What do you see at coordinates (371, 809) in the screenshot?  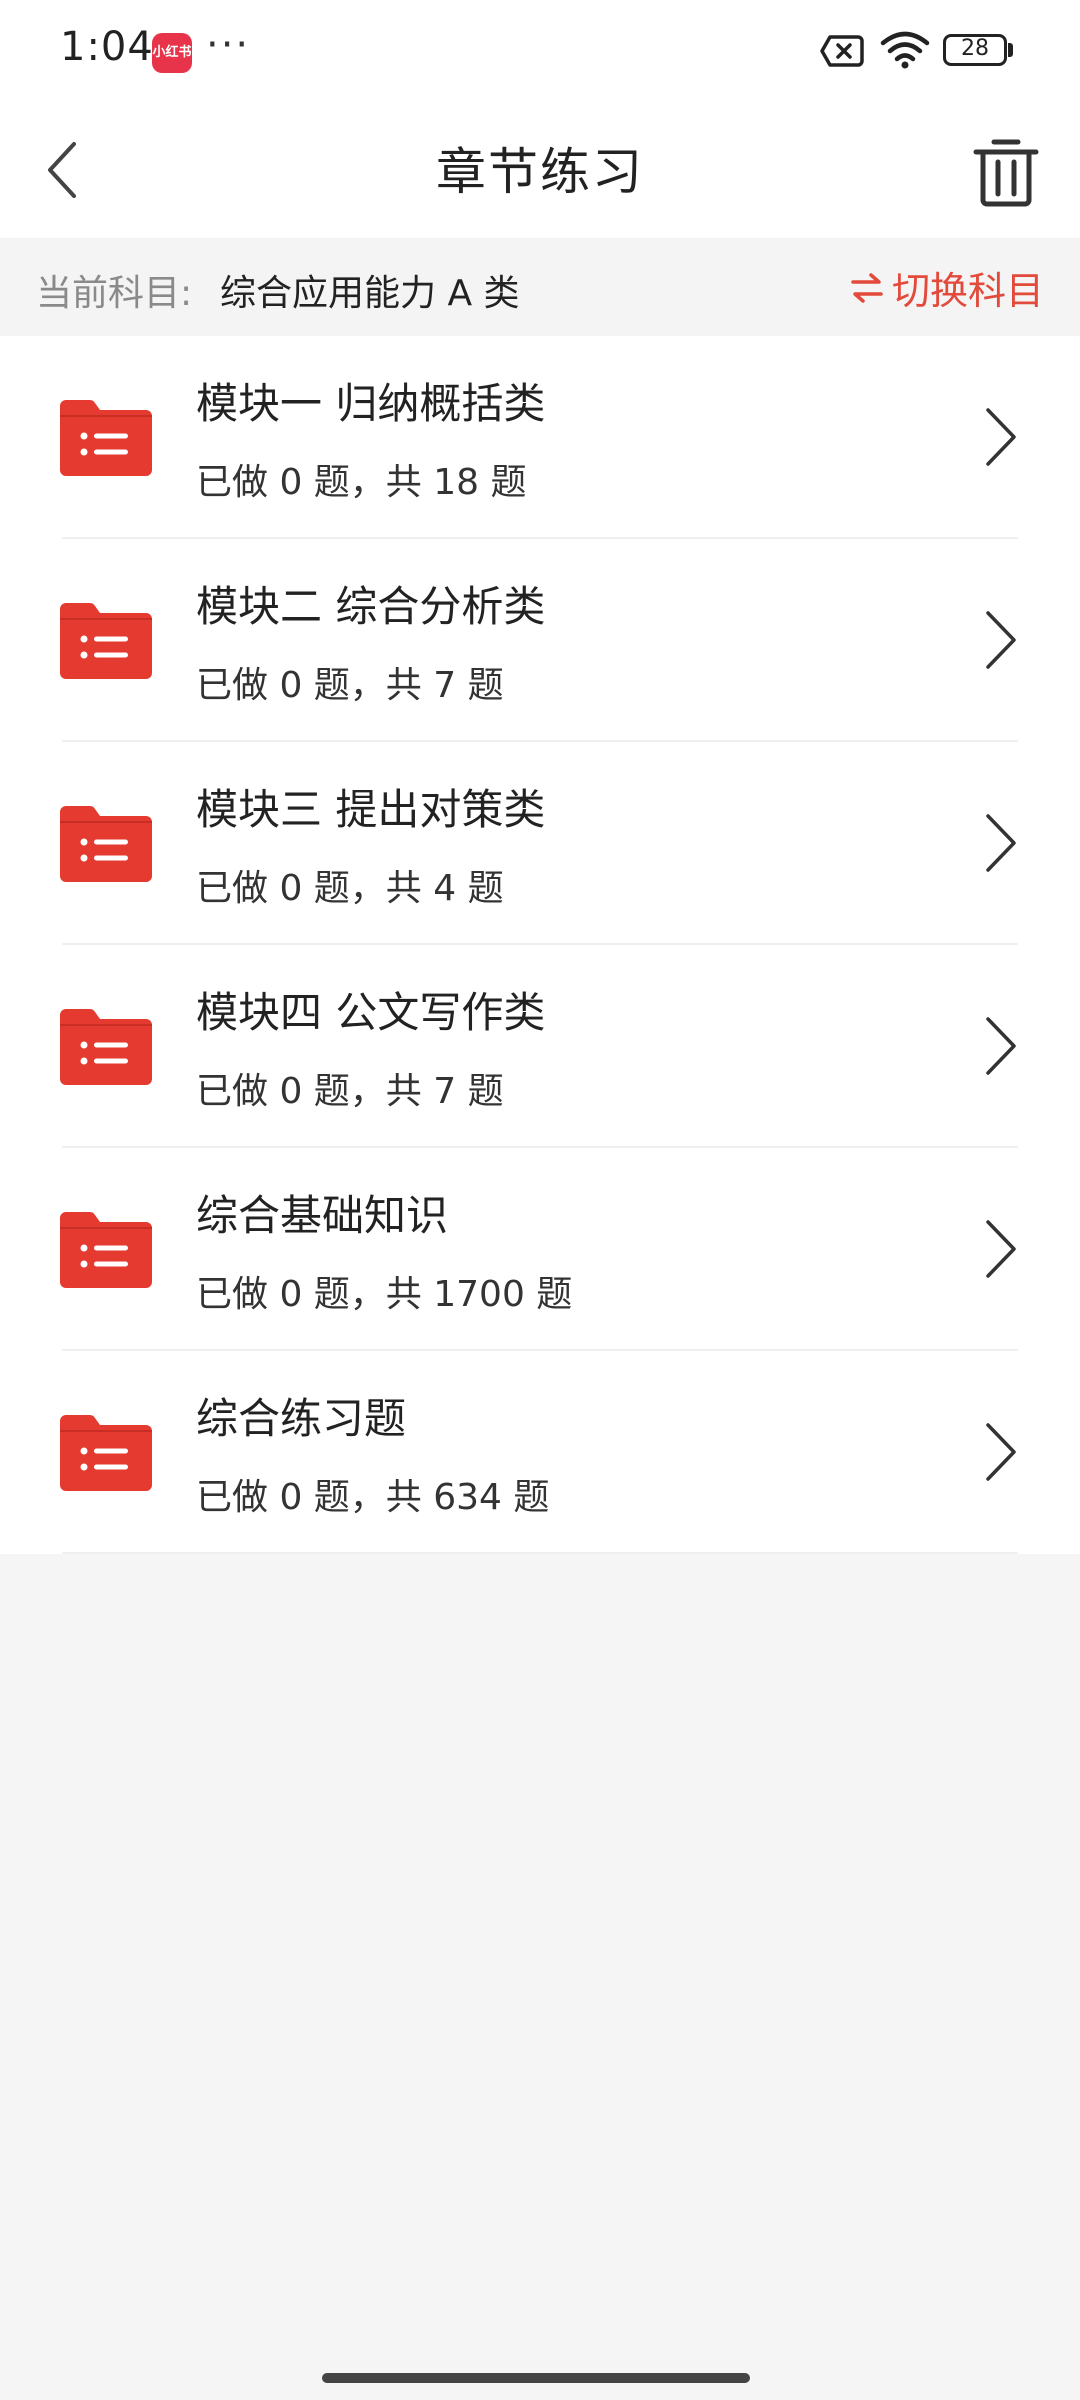 I see `item-title: 模块三 提出对策类` at bounding box center [371, 809].